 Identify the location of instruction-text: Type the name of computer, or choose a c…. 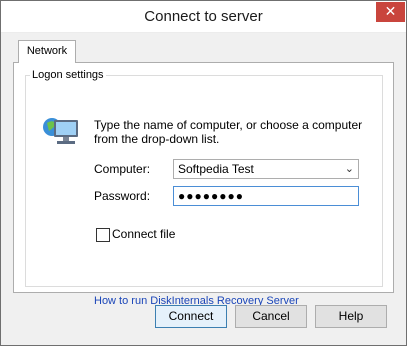
(228, 132).